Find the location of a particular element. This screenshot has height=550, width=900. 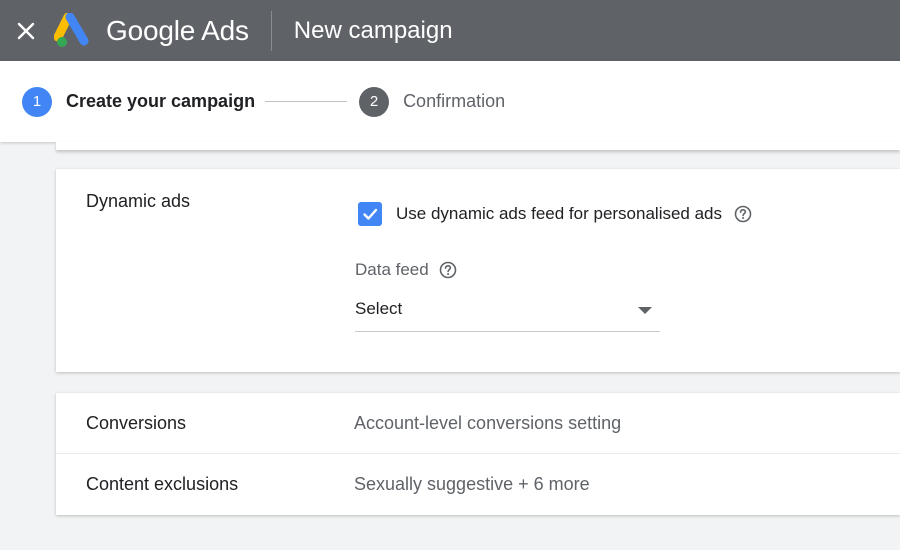

close-button is located at coordinates (26, 31).